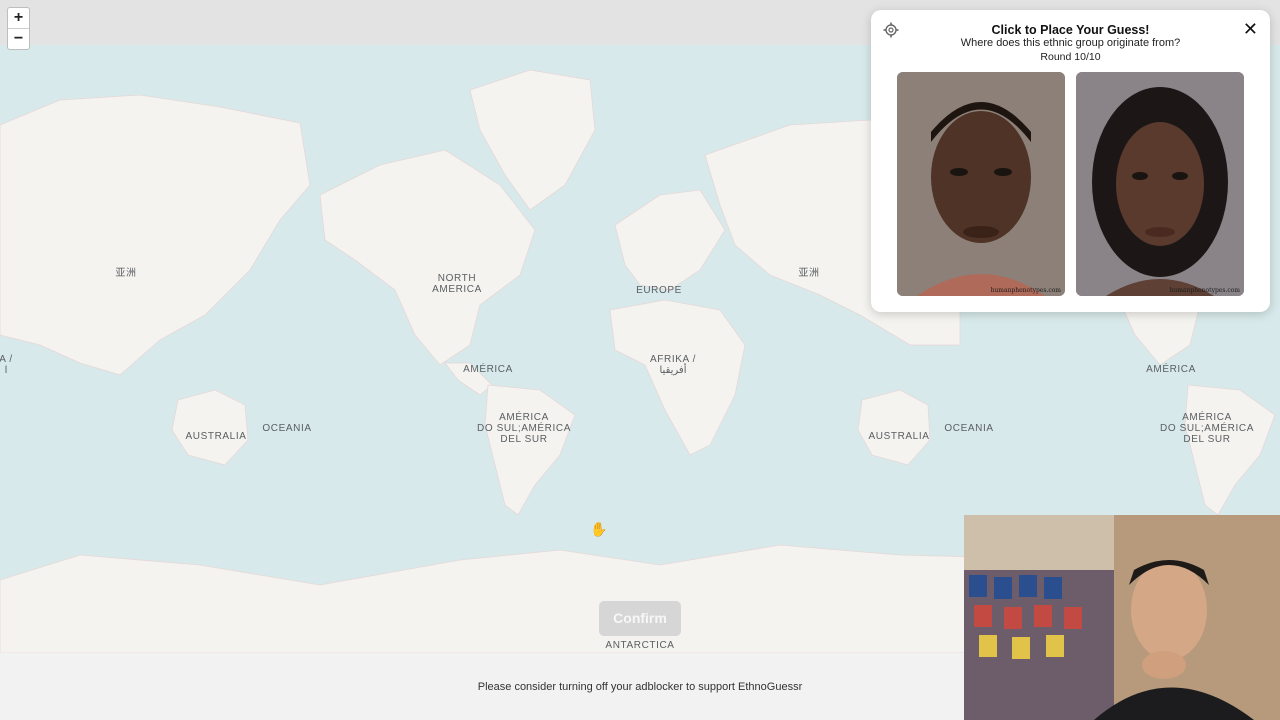 This screenshot has width=1280, height=720. Describe the element at coordinates (640, 645) in the screenshot. I see `map-label-antarctica: ANTARCTICA` at that location.